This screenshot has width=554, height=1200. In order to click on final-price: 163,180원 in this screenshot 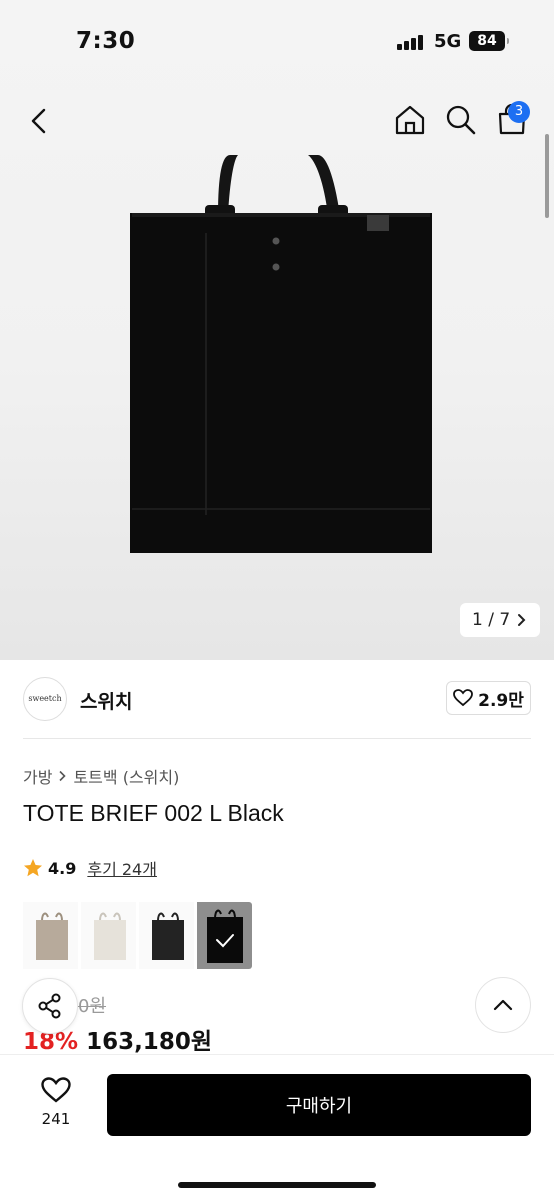, I will do `click(149, 1042)`.